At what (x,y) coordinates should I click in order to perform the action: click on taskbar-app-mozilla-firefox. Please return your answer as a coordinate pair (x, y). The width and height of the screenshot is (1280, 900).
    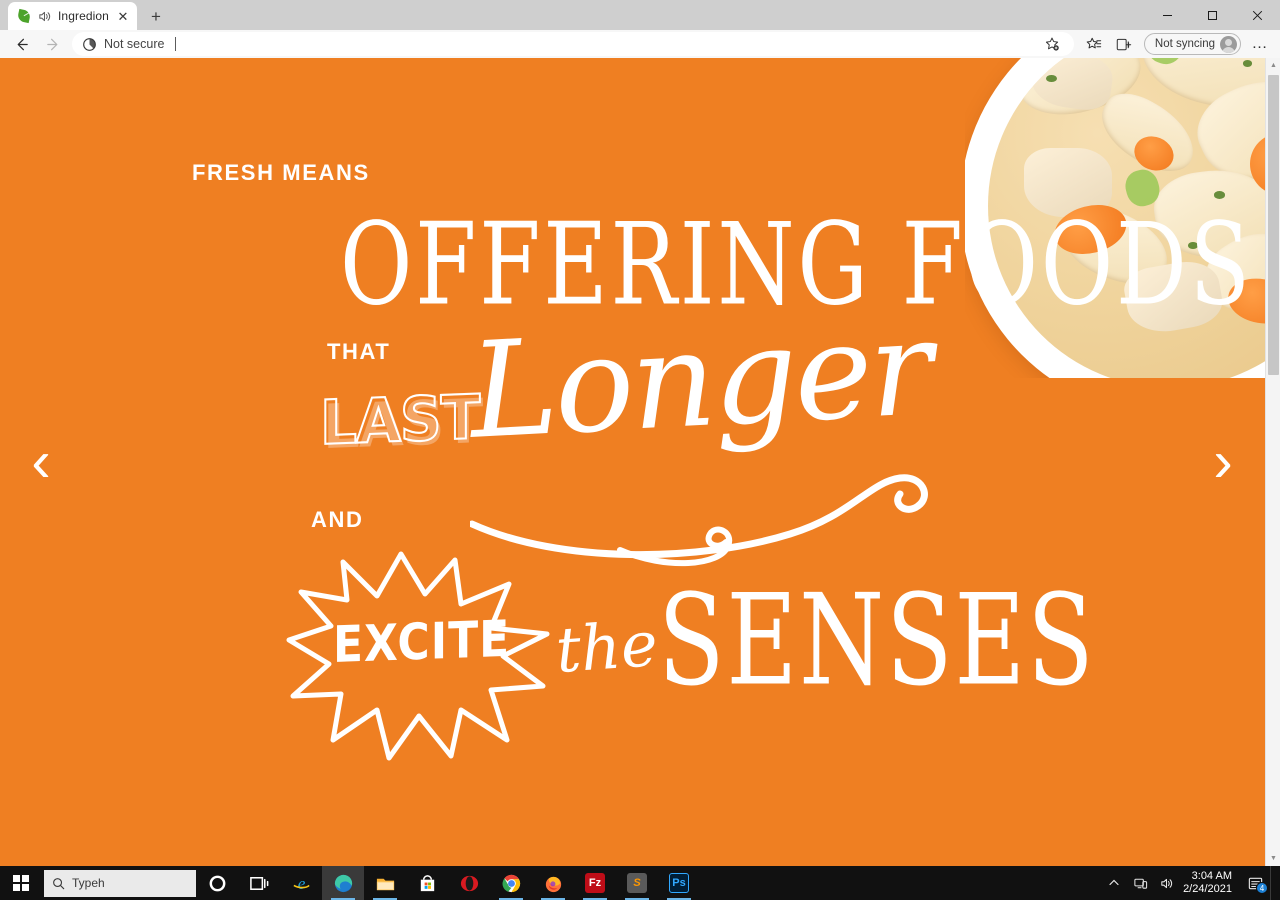
    Looking at the image, I should click on (553, 883).